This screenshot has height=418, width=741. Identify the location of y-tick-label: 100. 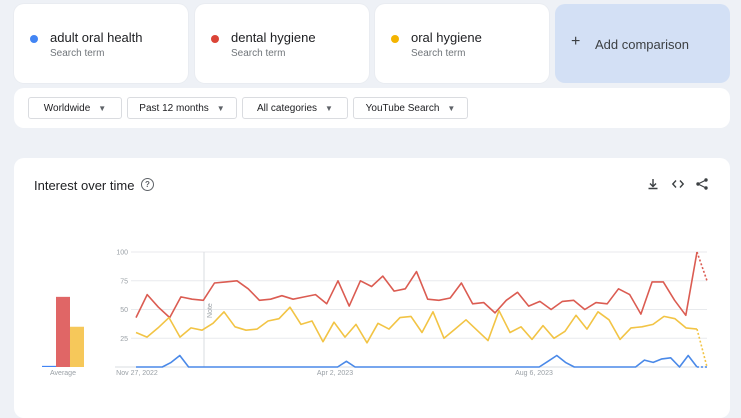
(122, 253).